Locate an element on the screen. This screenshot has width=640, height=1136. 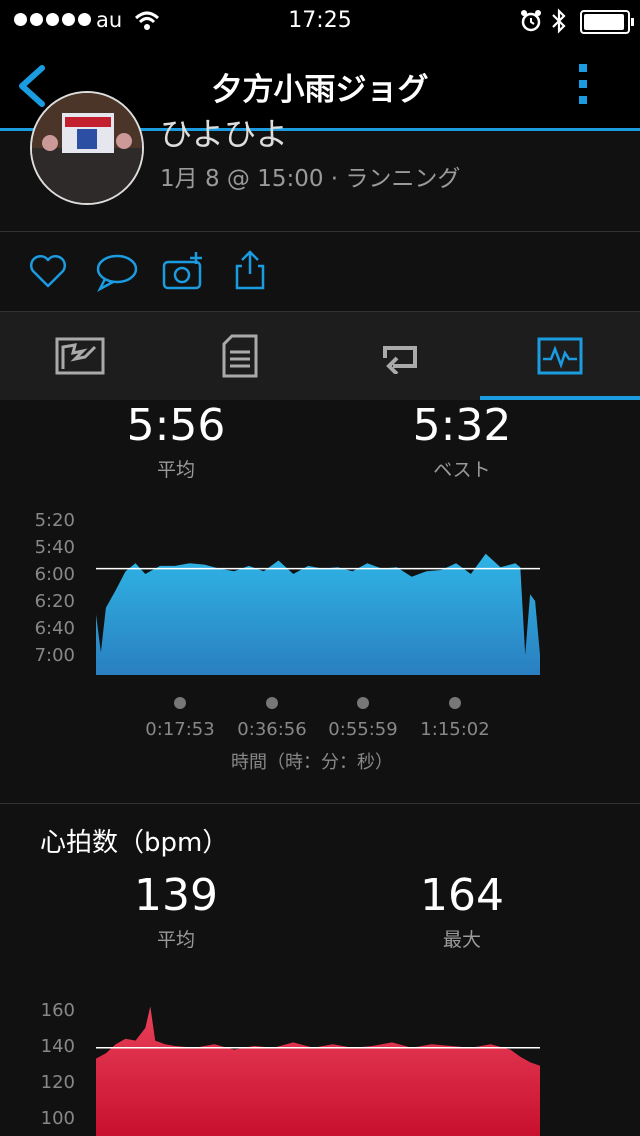
pace-y-tick: 6:00 is located at coordinates (55, 574).